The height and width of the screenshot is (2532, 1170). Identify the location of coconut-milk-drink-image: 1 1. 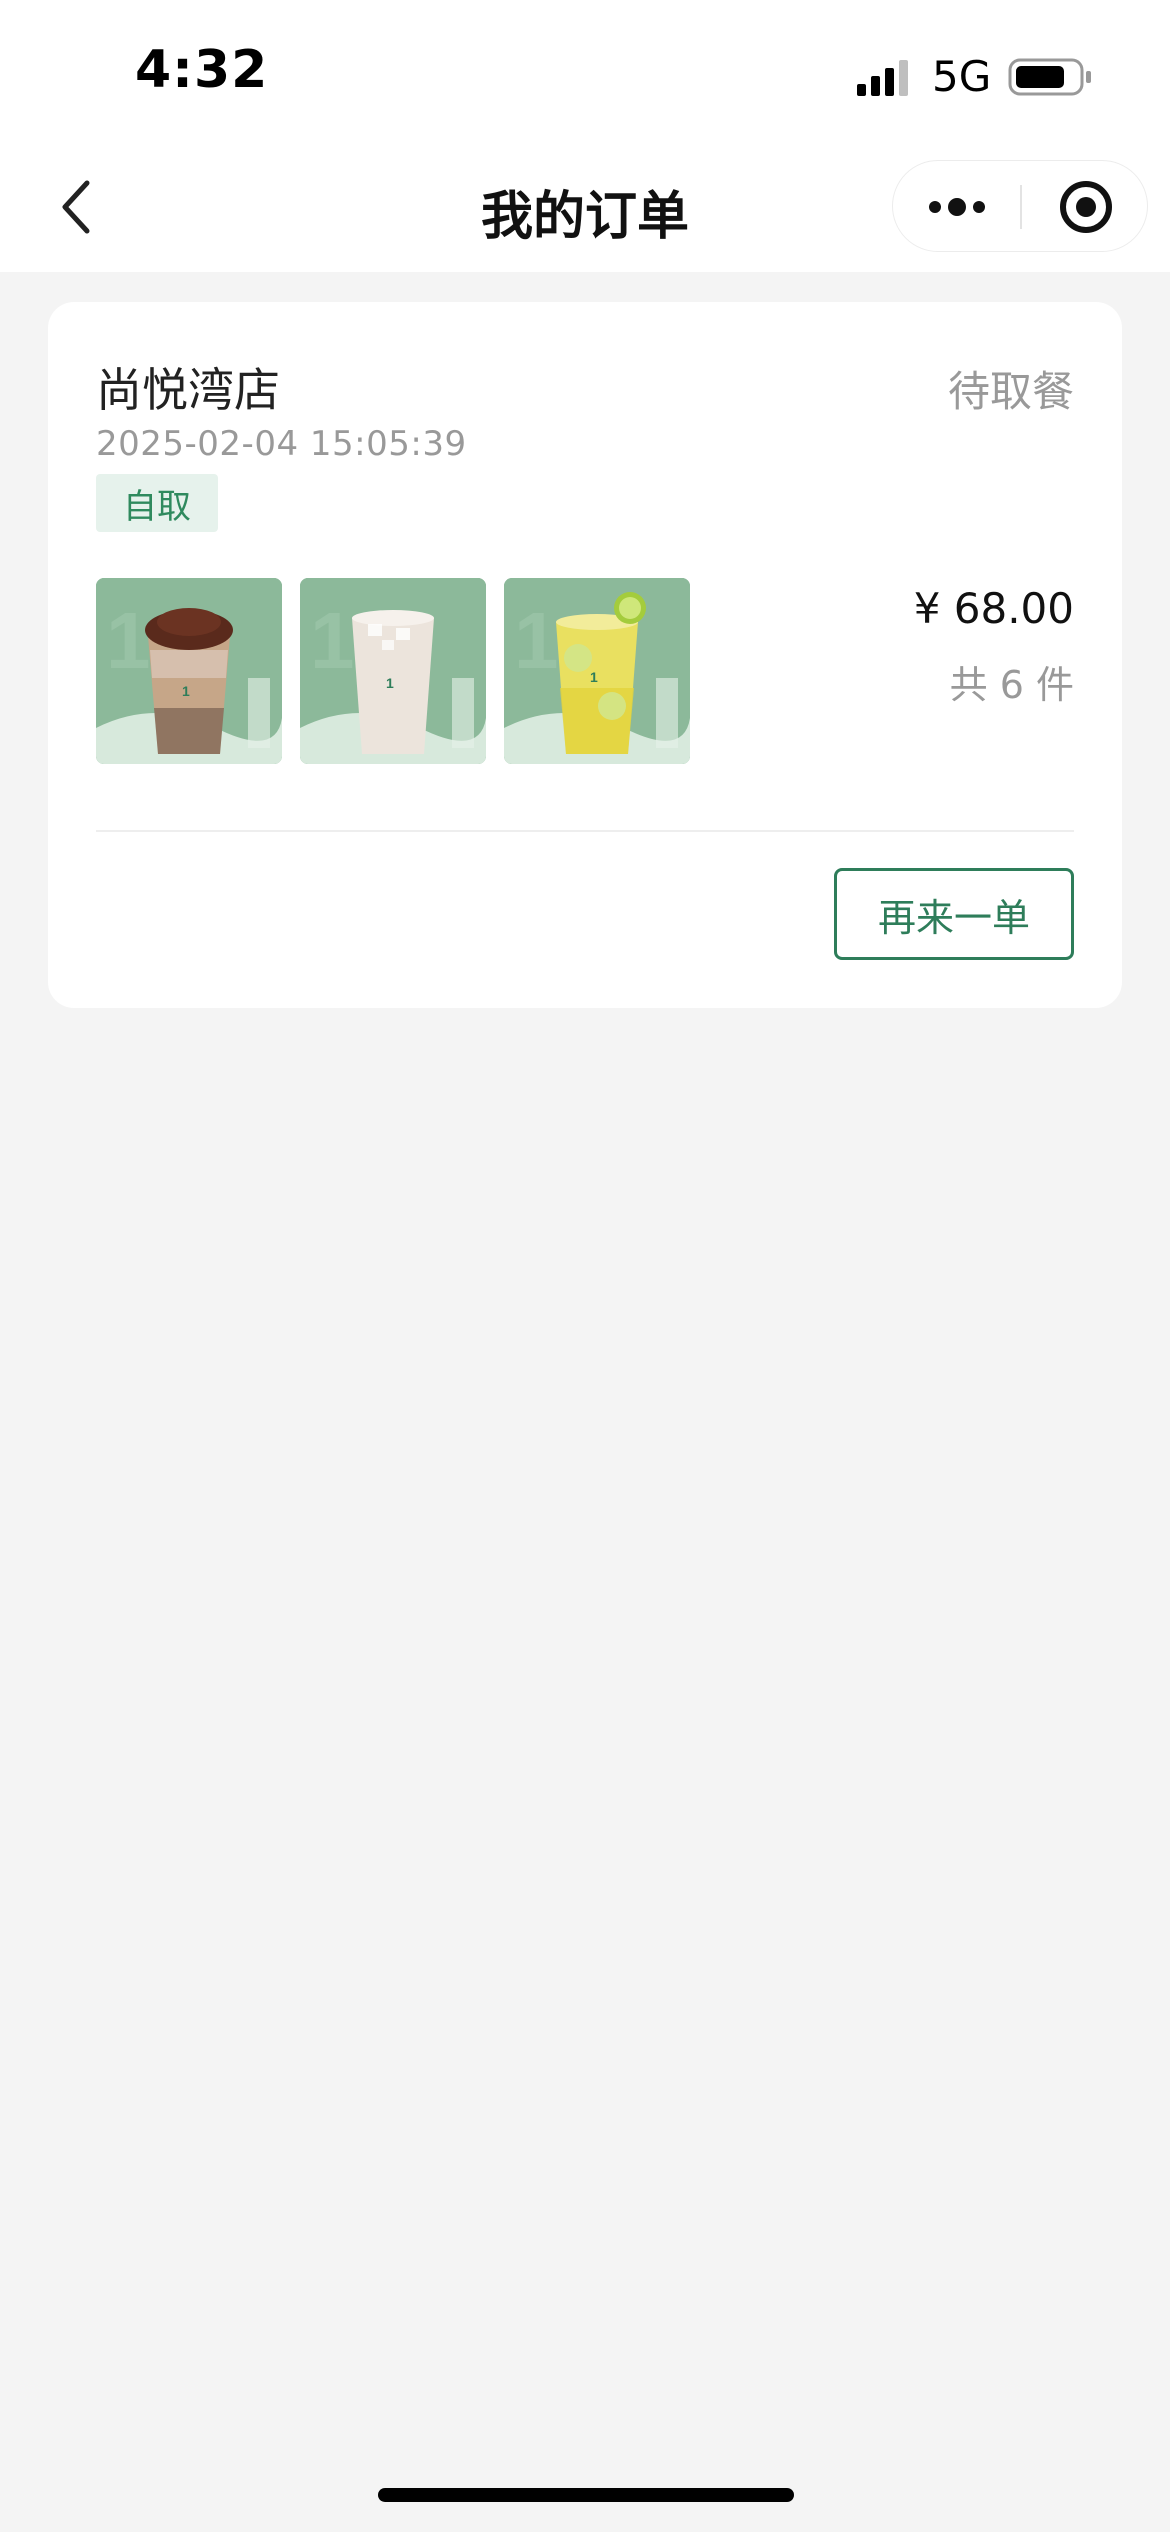
(393, 671).